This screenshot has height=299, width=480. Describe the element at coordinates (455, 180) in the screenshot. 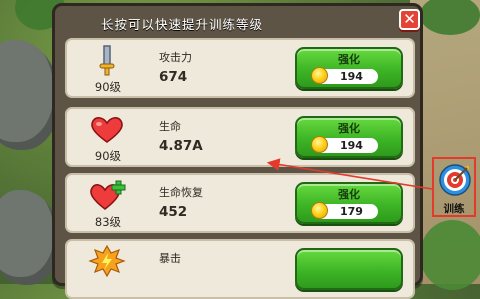

I see `target-icon` at that location.